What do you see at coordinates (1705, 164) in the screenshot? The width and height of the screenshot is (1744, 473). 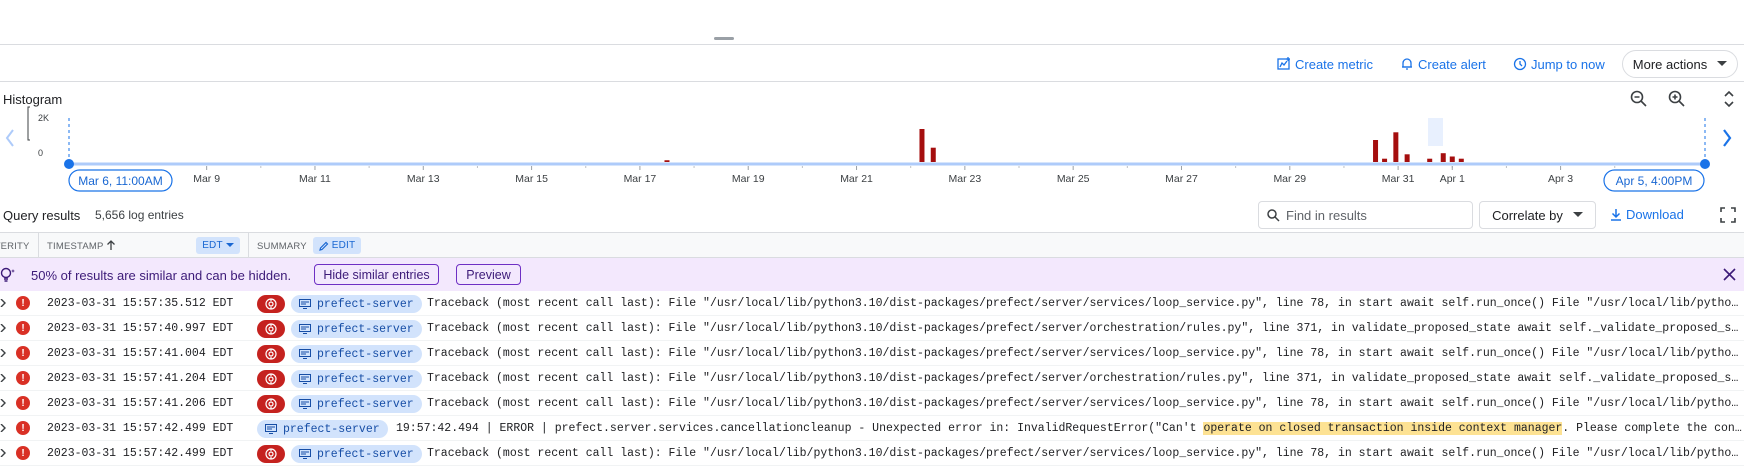 I see `range-end-handle` at bounding box center [1705, 164].